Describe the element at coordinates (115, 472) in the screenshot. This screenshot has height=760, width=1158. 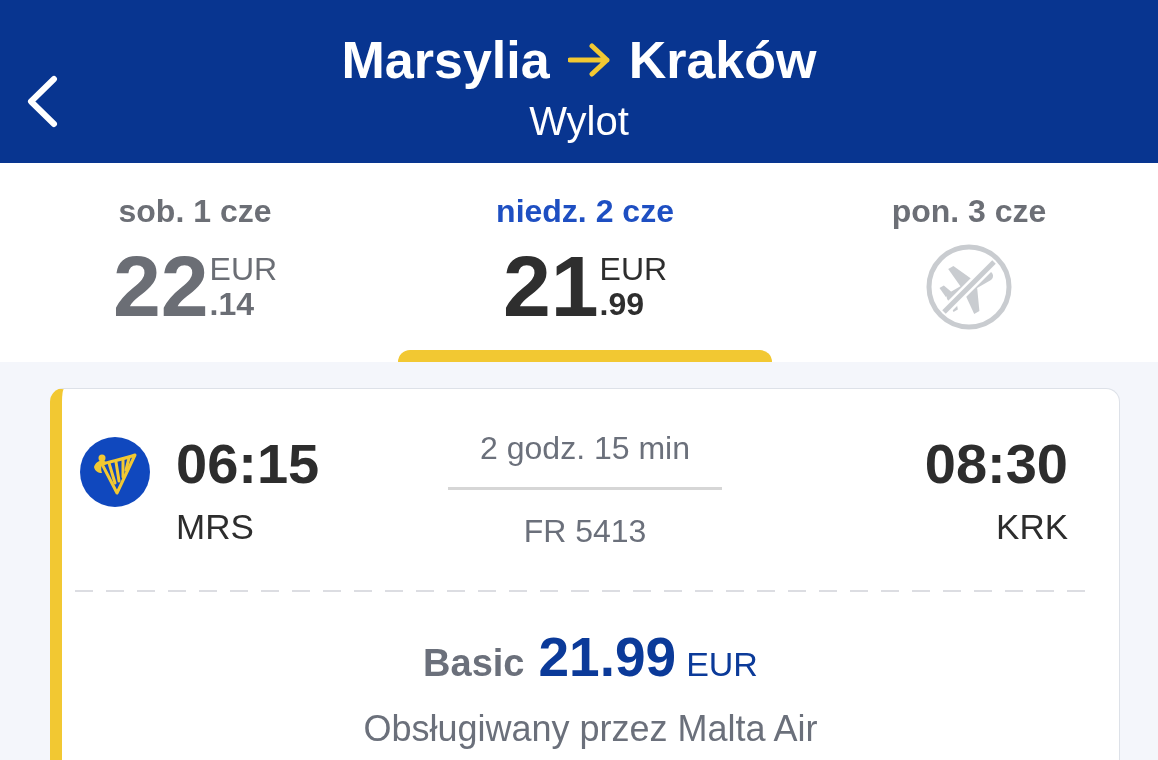
I see `harp-logo-icon` at that location.